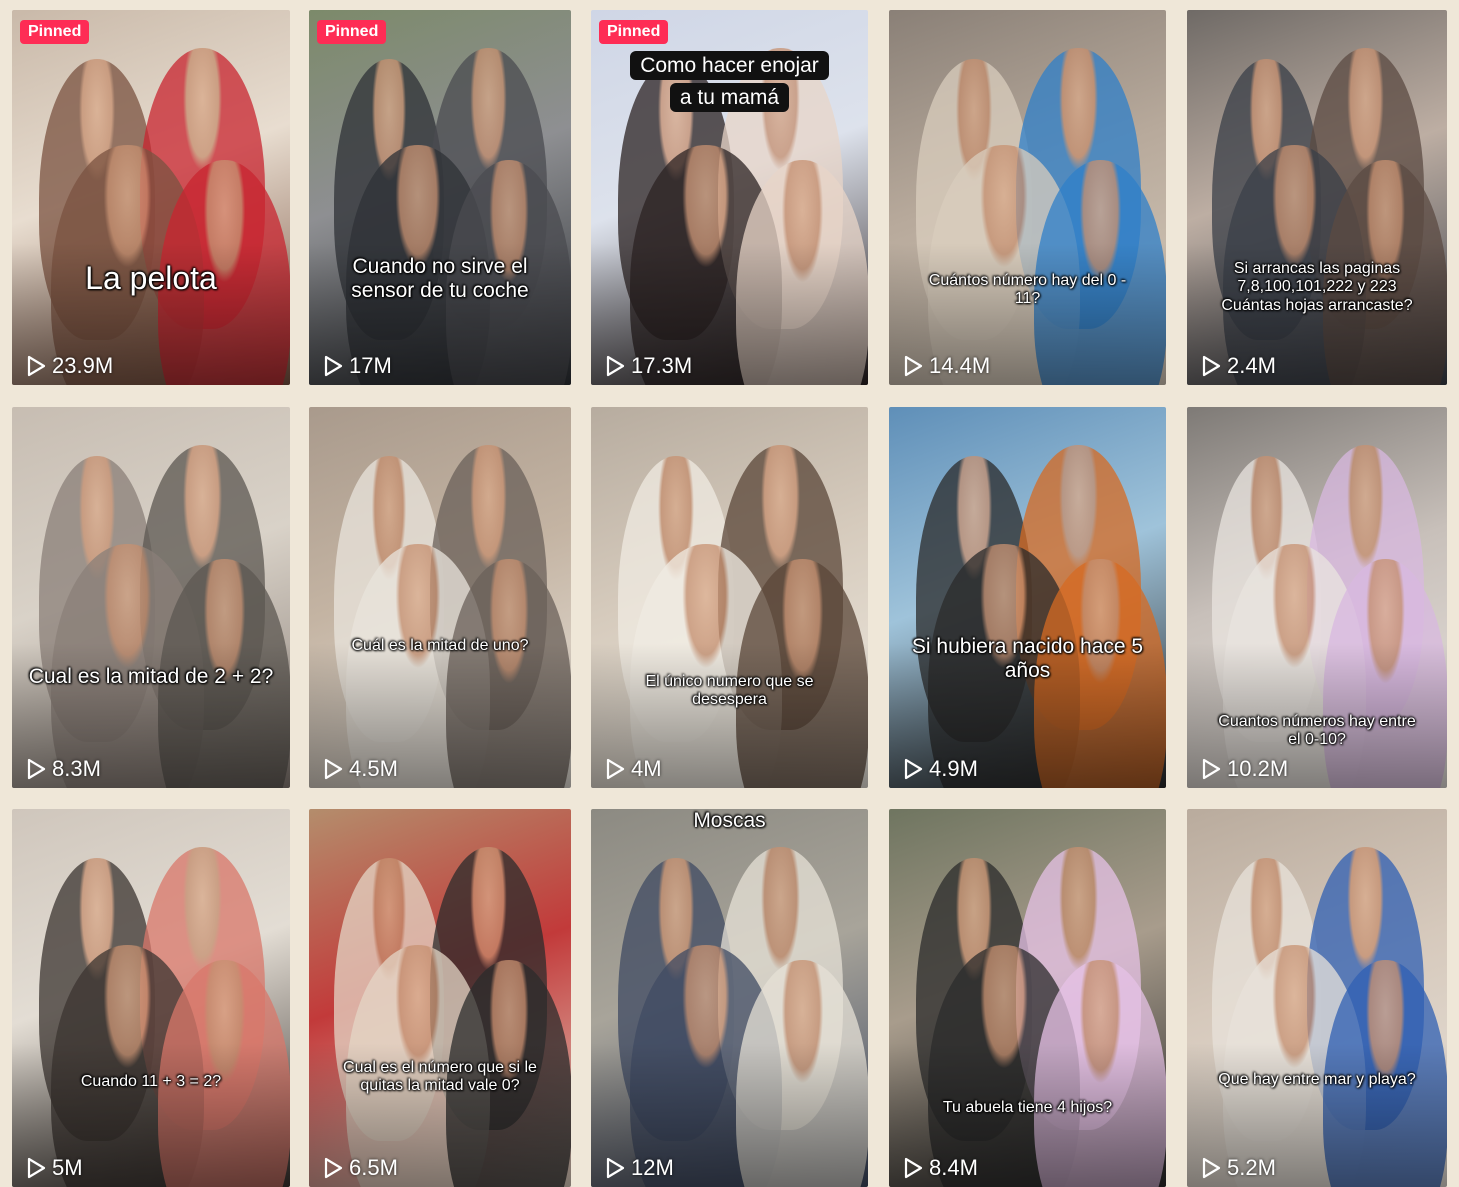  What do you see at coordinates (151, 278) in the screenshot?
I see `video-caption: La pelota` at bounding box center [151, 278].